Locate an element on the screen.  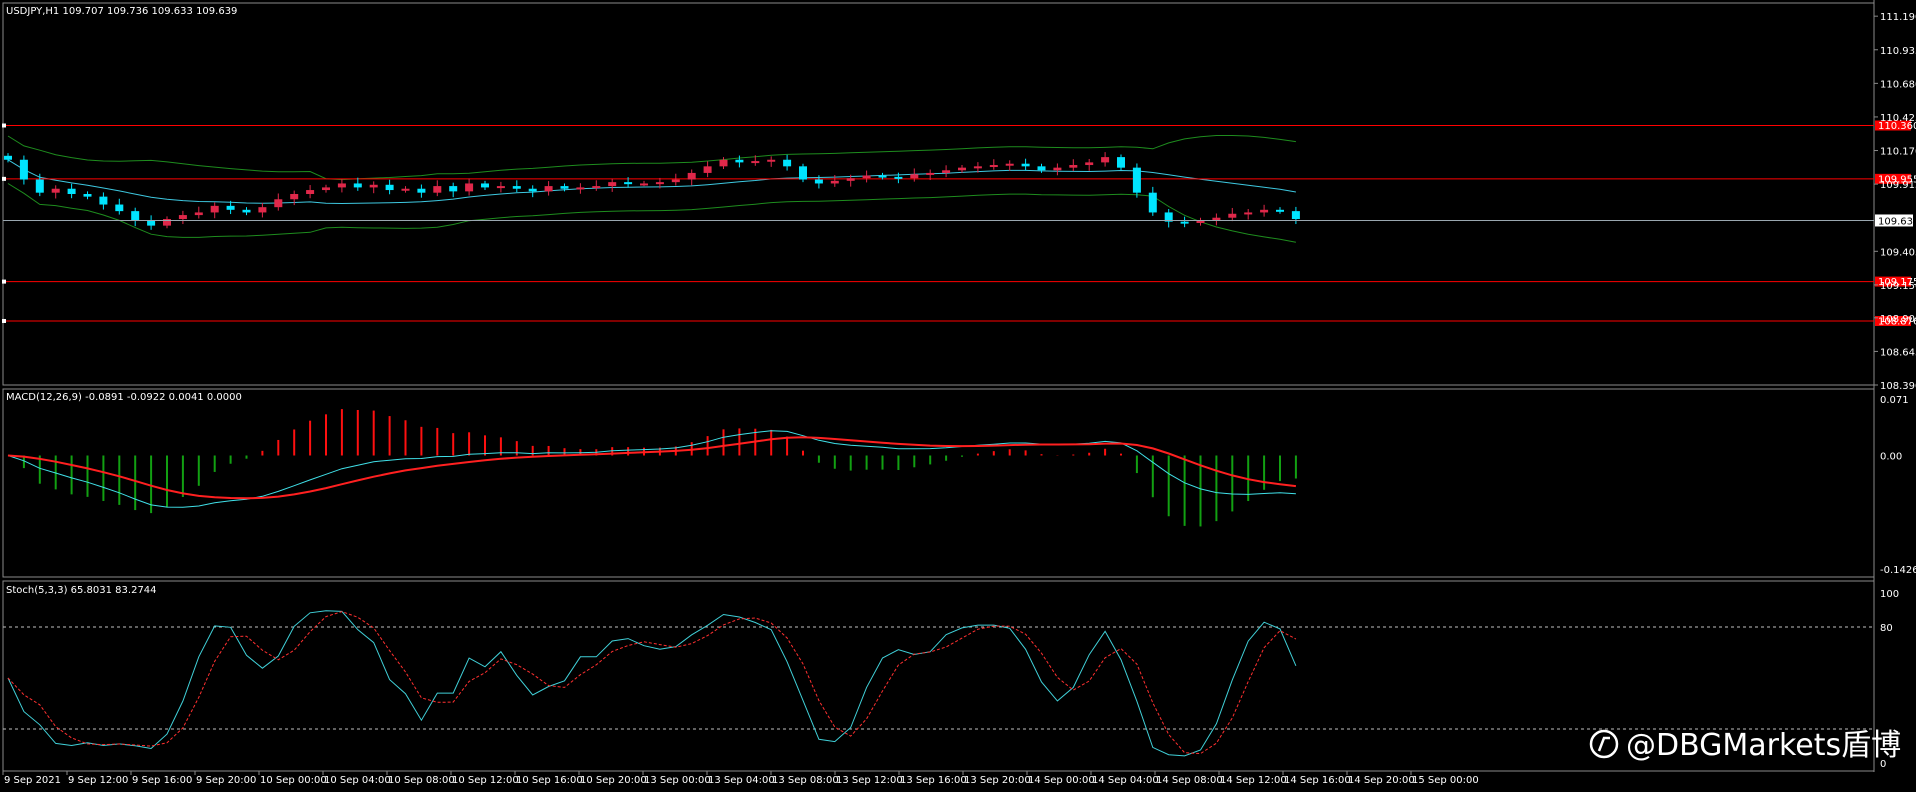
current-price-label: 109.639 is located at coordinates (1897, 221).